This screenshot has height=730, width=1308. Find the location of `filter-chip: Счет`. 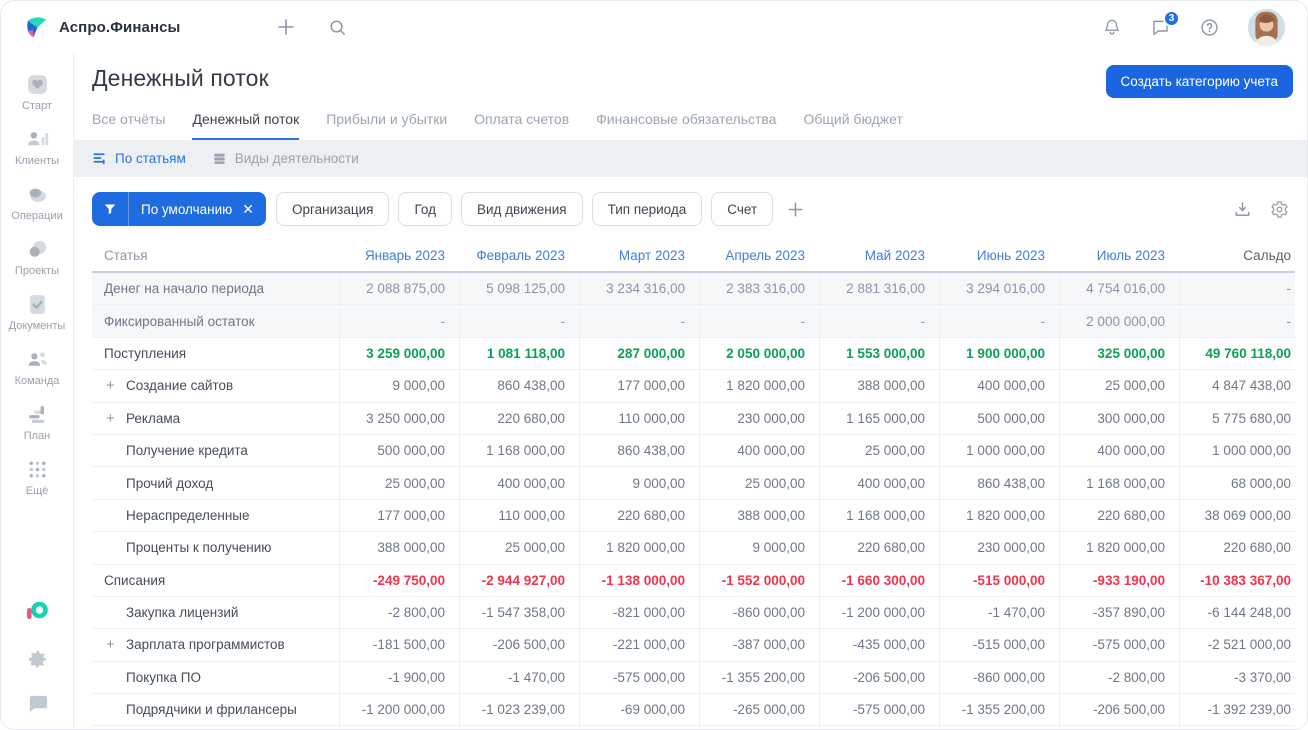

filter-chip: Счет is located at coordinates (742, 209).